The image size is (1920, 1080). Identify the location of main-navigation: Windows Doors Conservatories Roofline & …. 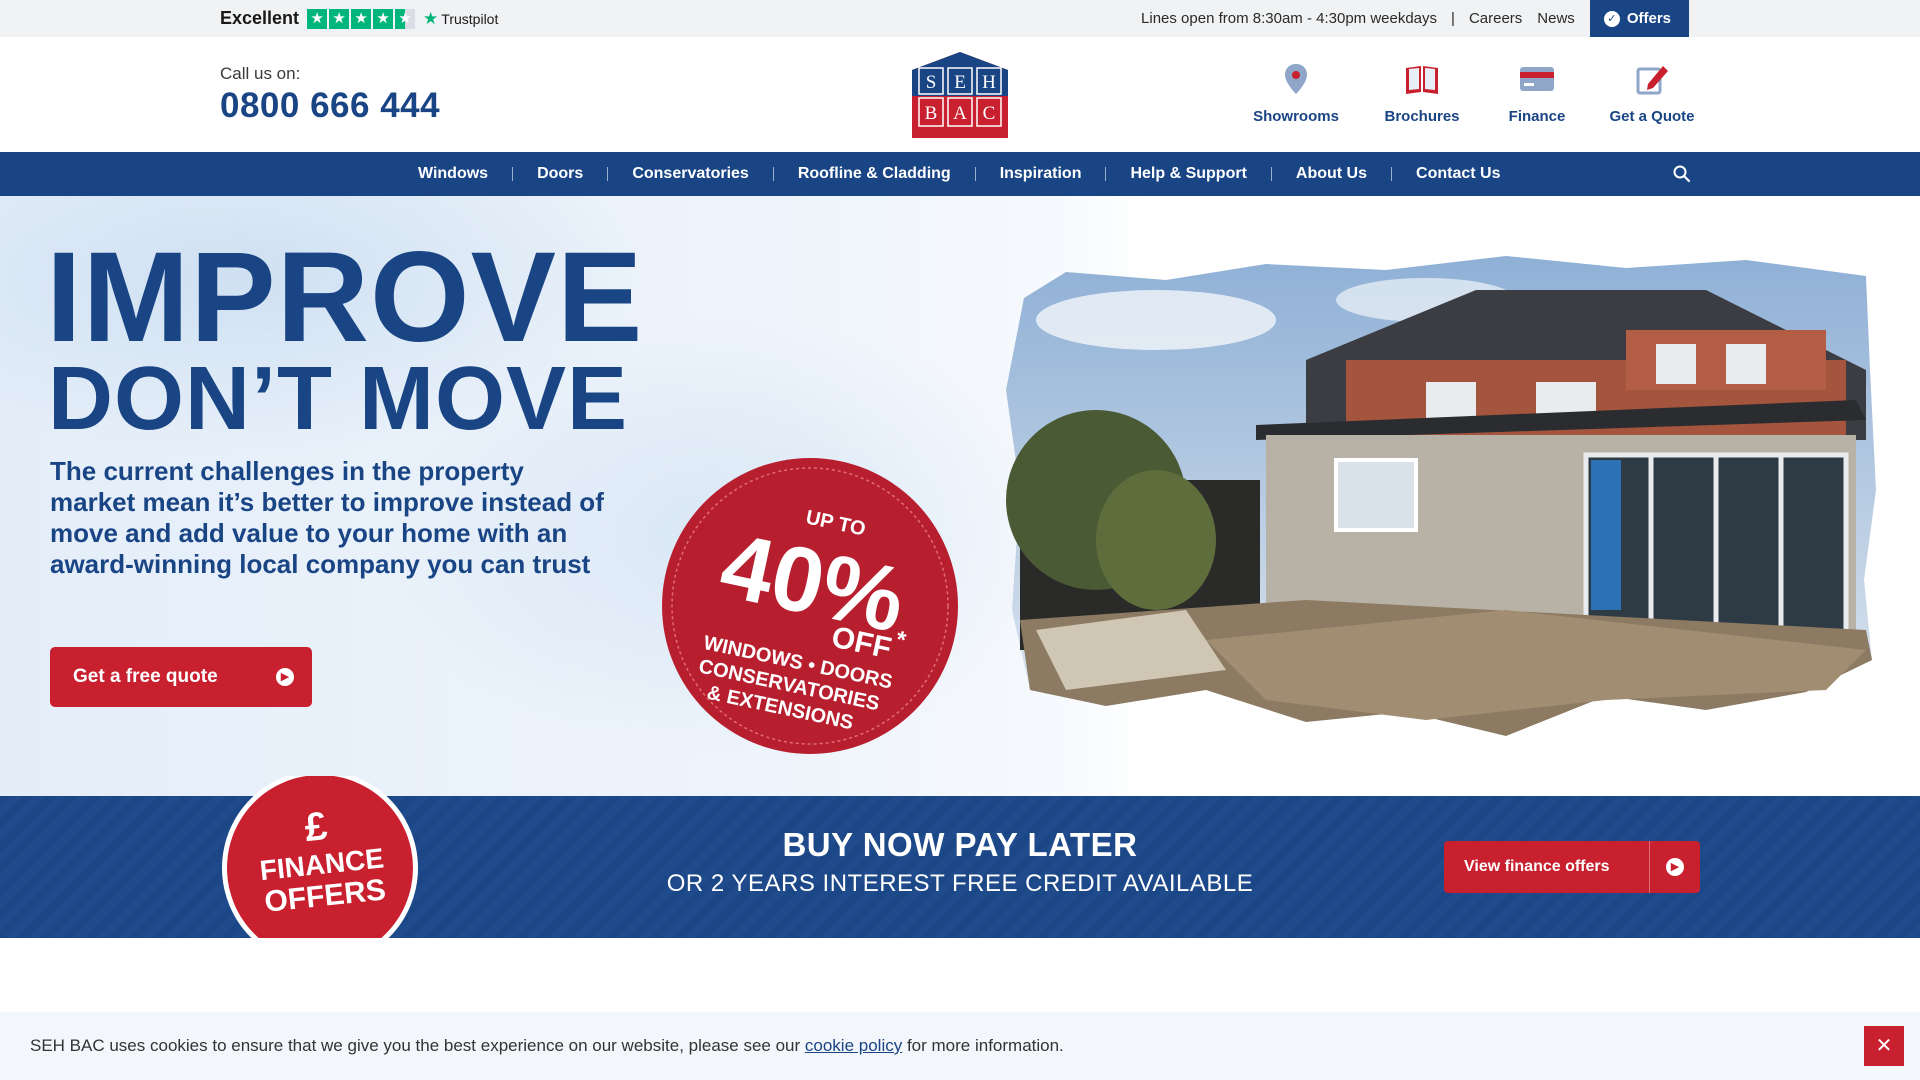
(960, 174).